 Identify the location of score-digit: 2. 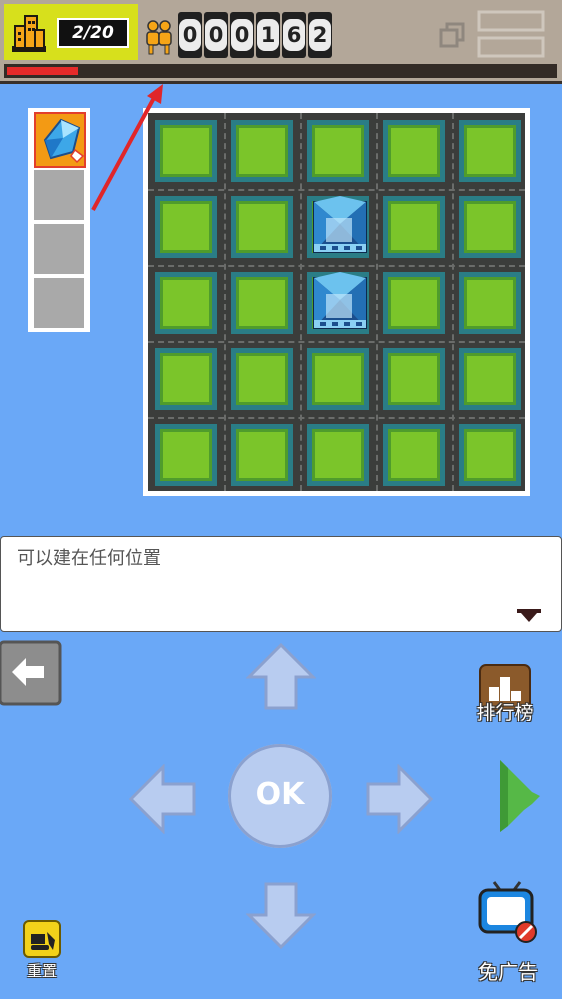
(320, 35).